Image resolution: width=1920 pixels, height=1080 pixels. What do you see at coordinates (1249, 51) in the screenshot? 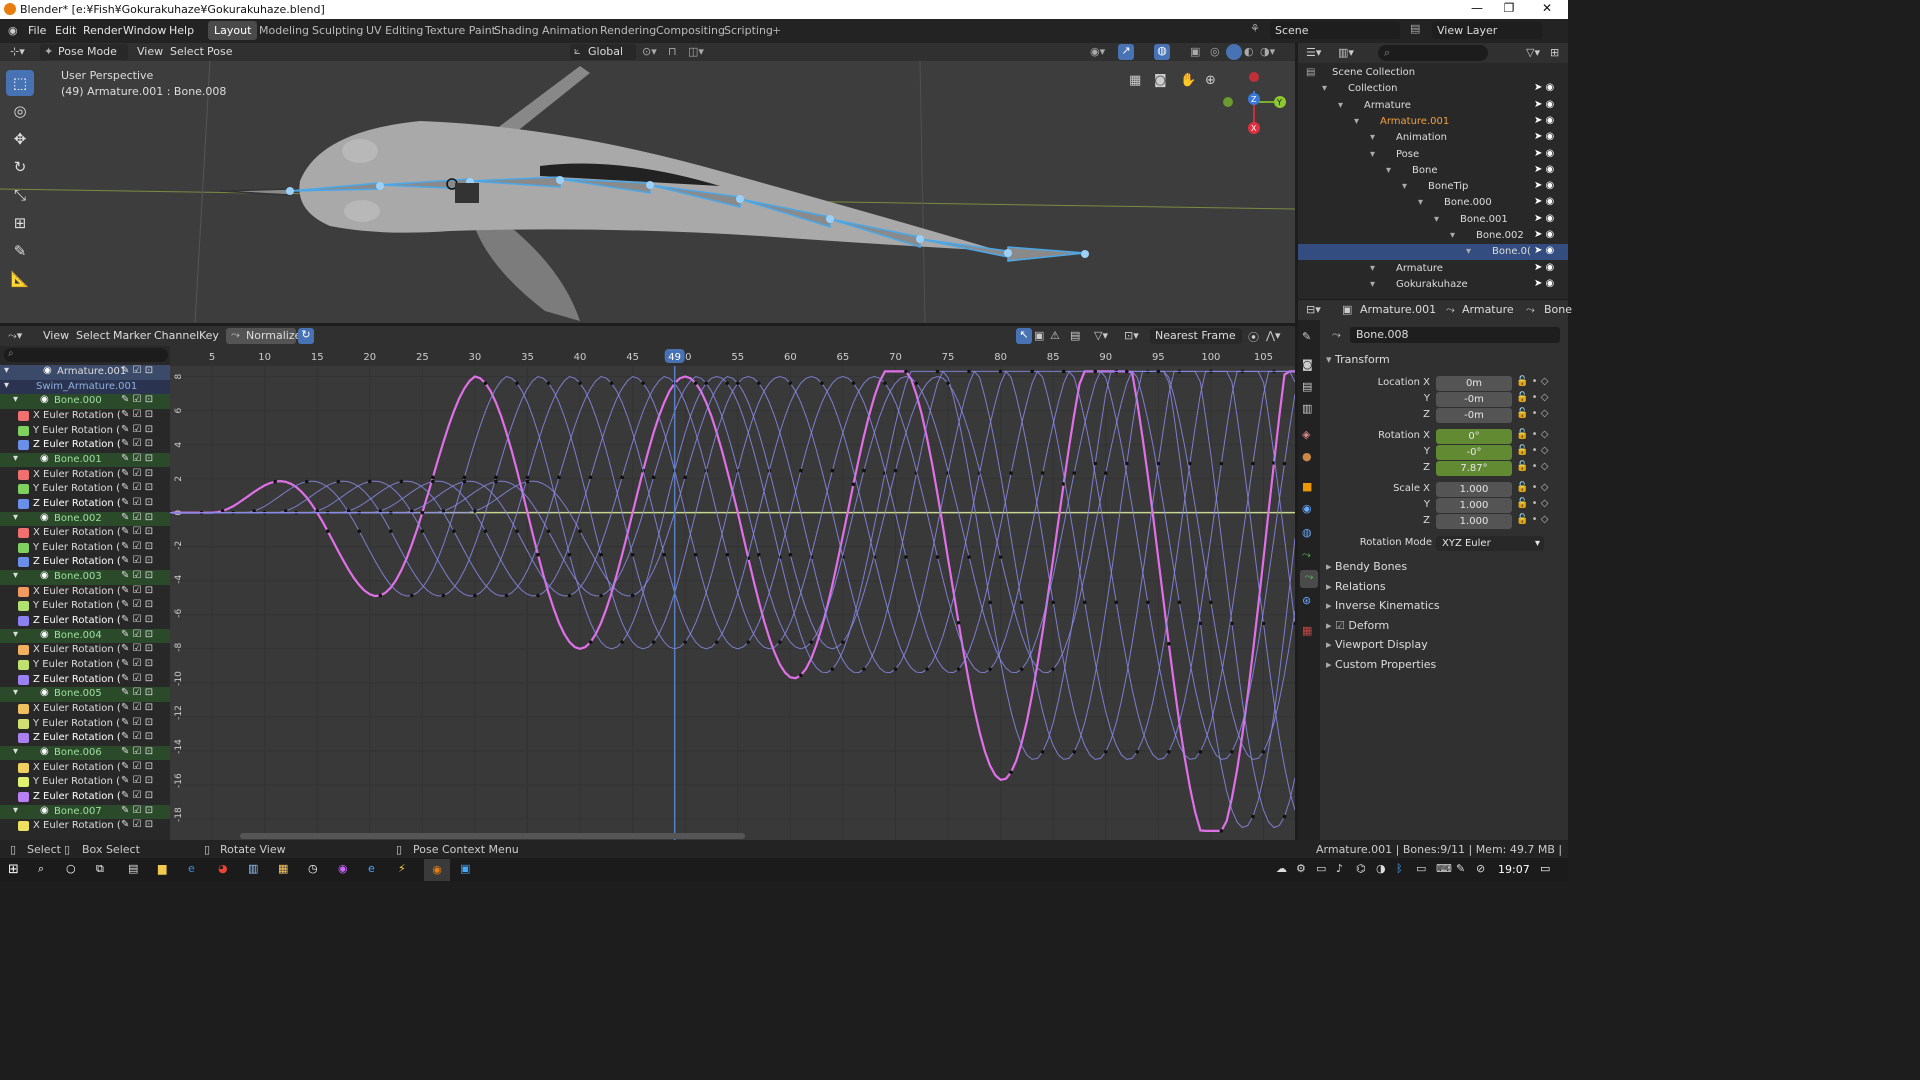
I see `shading-material-icon: ◐` at bounding box center [1249, 51].